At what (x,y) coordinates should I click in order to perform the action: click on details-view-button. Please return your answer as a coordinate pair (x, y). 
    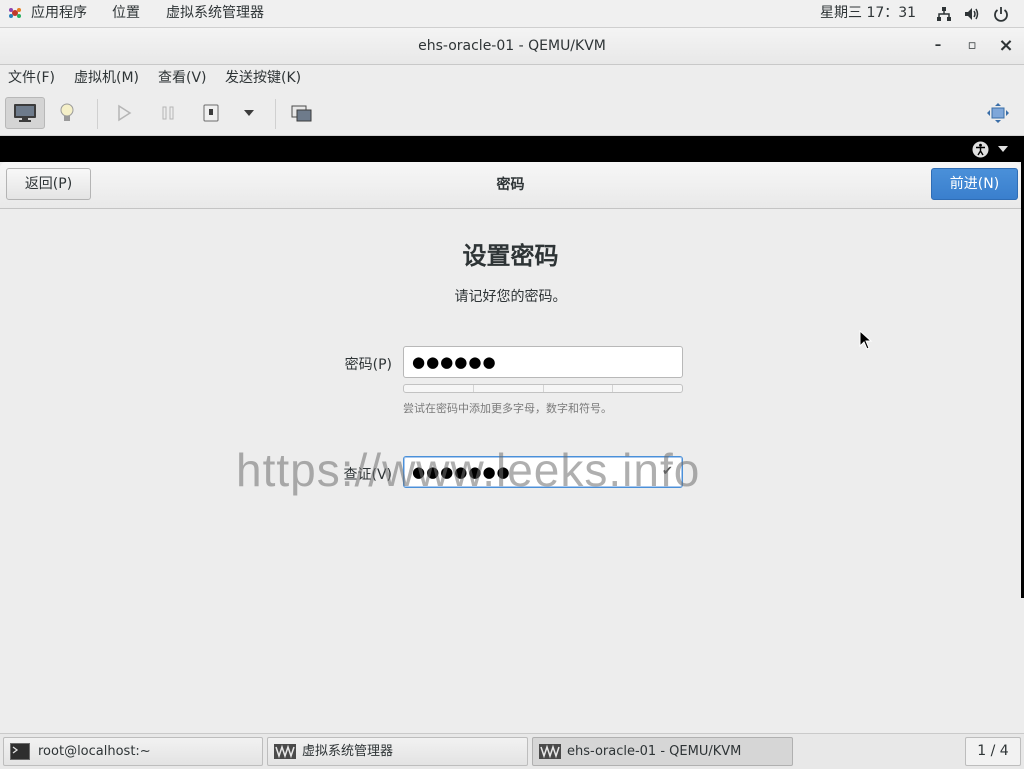
    Looking at the image, I should click on (67, 113).